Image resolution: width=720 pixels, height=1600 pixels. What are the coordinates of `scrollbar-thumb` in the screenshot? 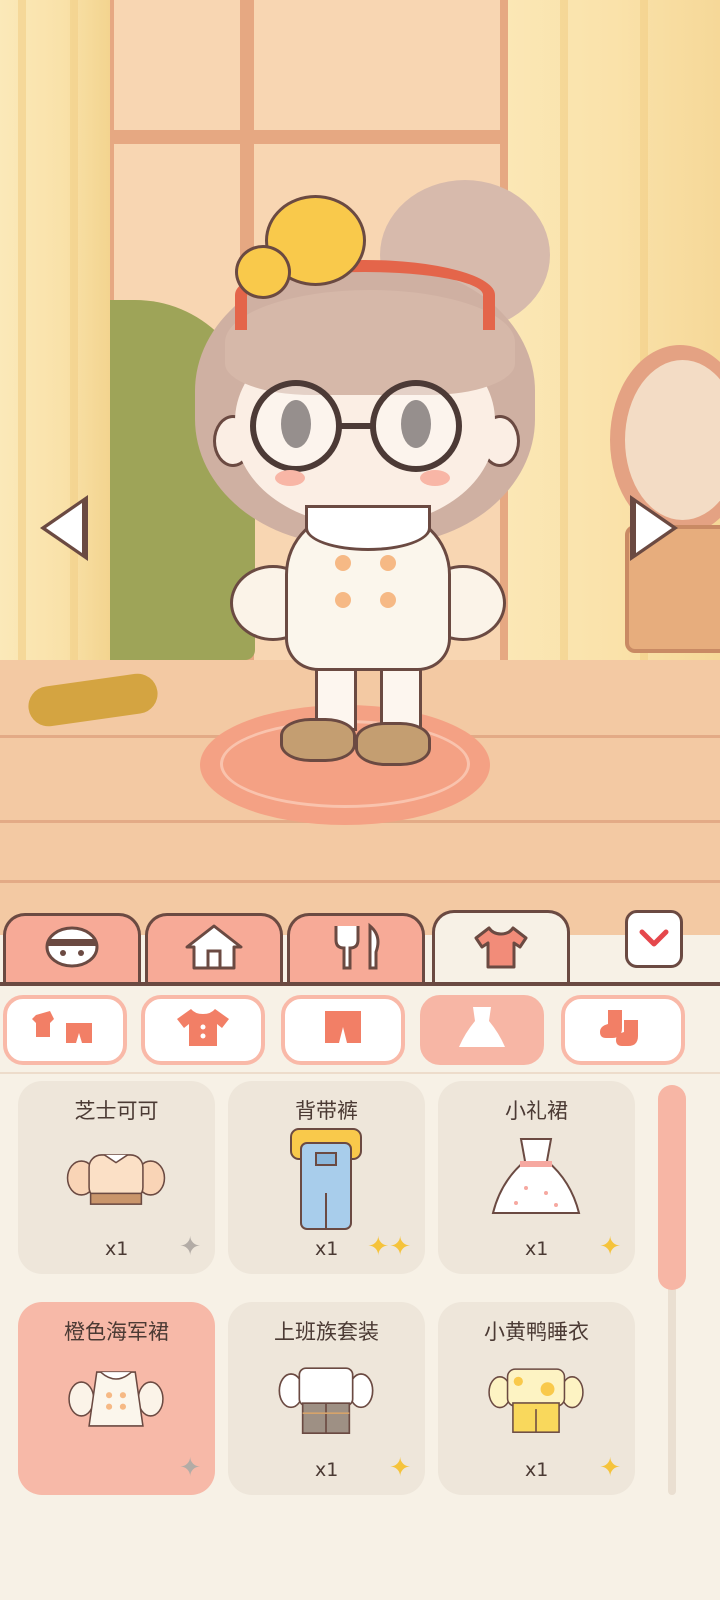 It's located at (672, 1187).